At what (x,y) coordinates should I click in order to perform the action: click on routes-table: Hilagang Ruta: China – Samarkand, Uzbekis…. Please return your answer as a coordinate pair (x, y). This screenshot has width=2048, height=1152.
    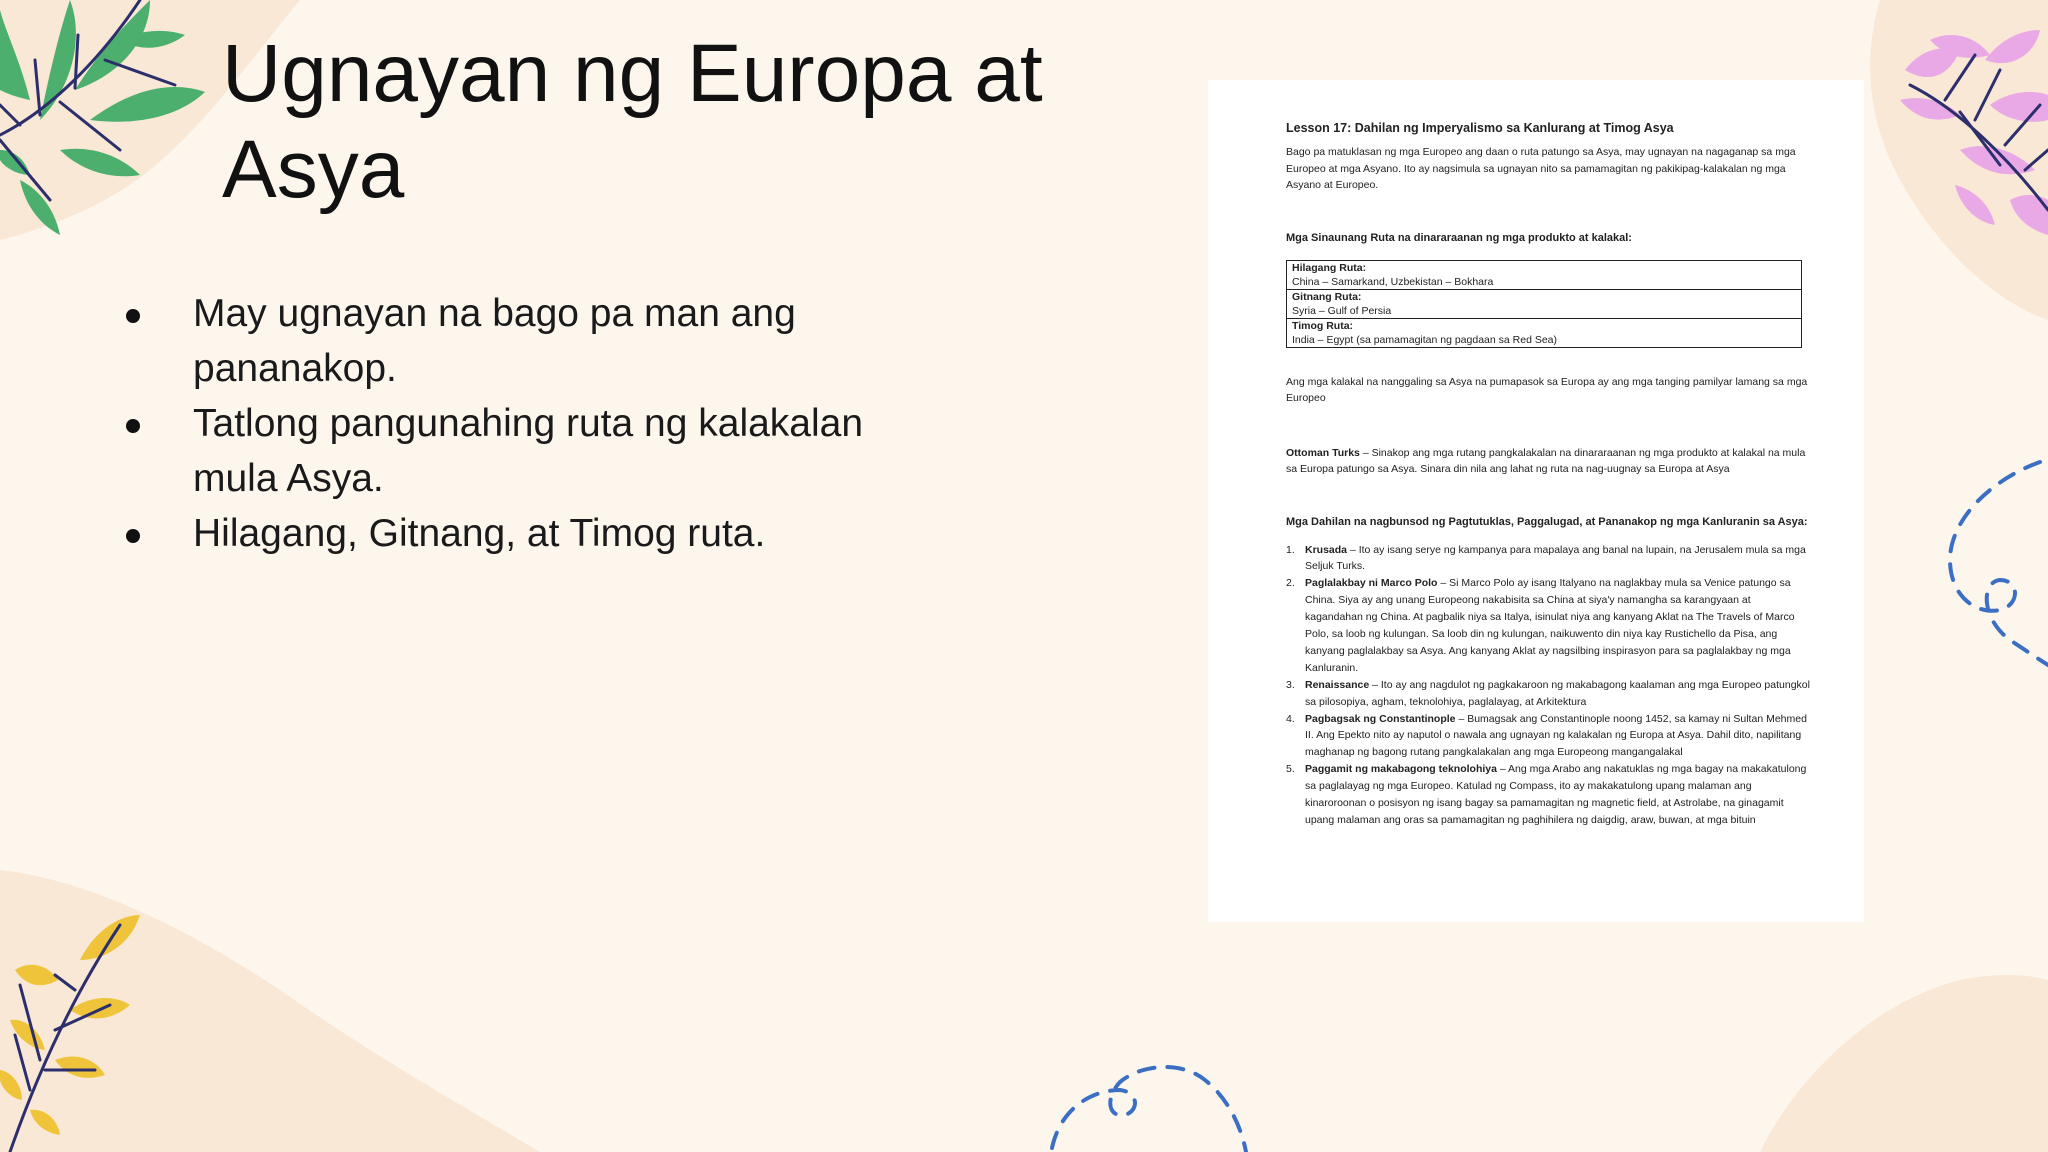
    Looking at the image, I should click on (1544, 303).